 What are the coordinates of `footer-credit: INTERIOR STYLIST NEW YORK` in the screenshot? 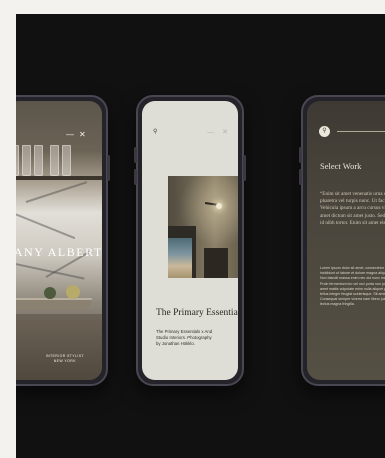 It's located at (65, 359).